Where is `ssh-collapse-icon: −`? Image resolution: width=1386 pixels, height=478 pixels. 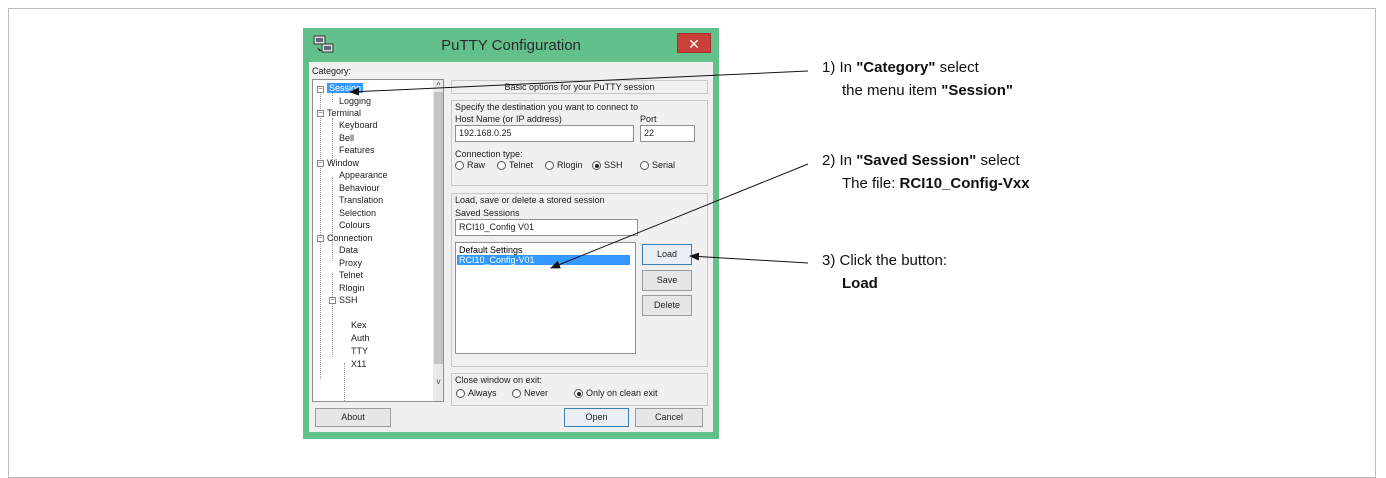 ssh-collapse-icon: − is located at coordinates (332, 300).